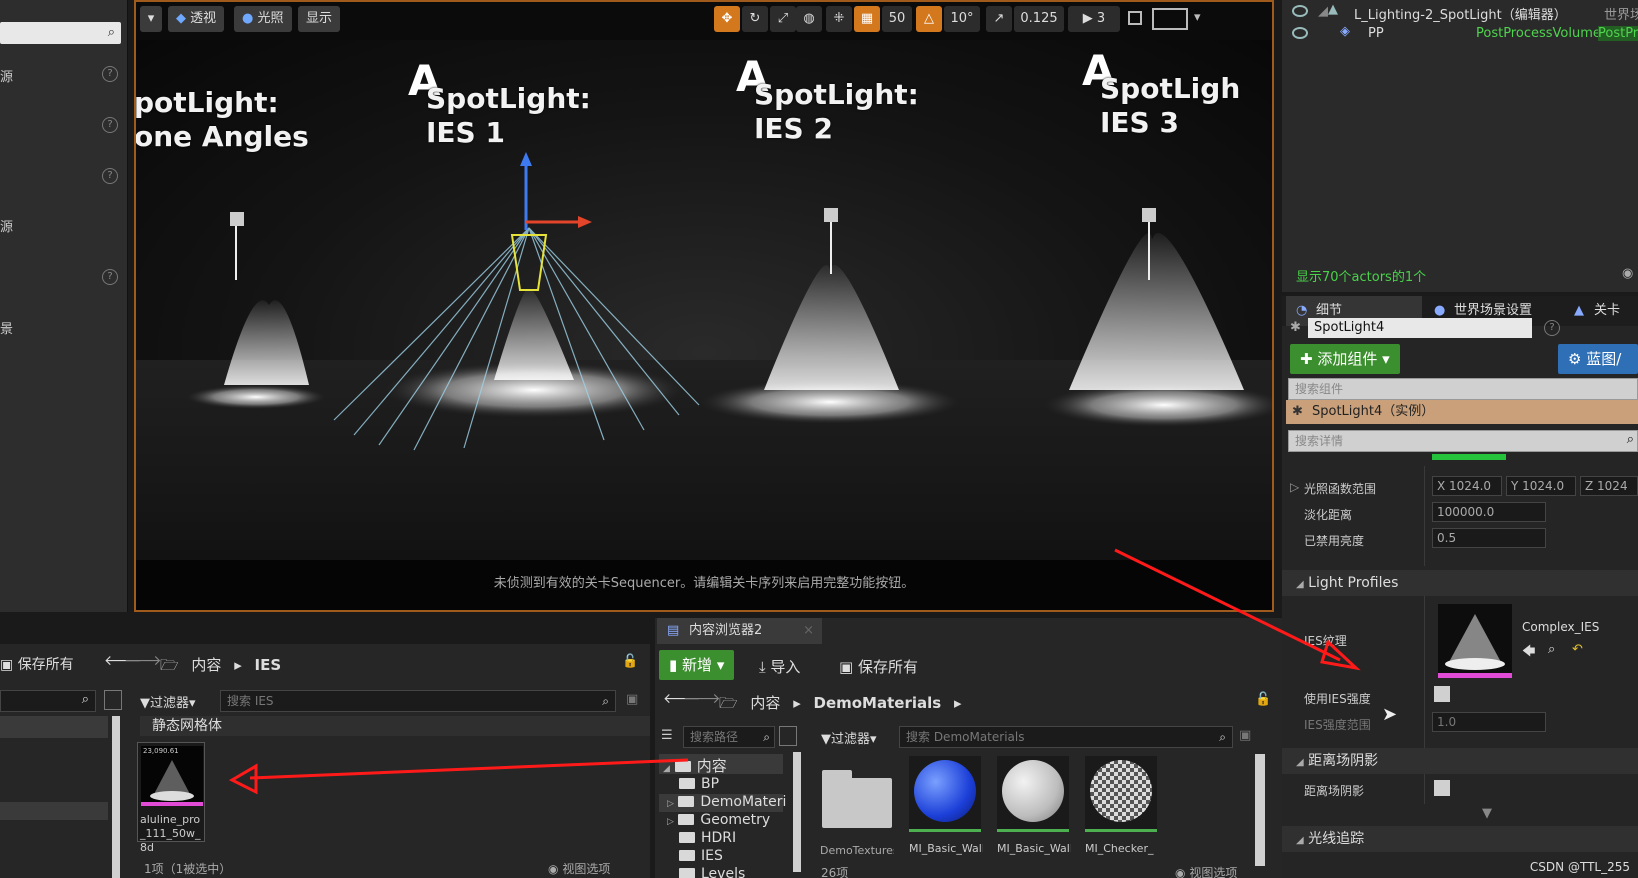 The image size is (1638, 878). Describe the element at coordinates (1237, 609) in the screenshot. I see `arrow-to-ies-texture` at that location.